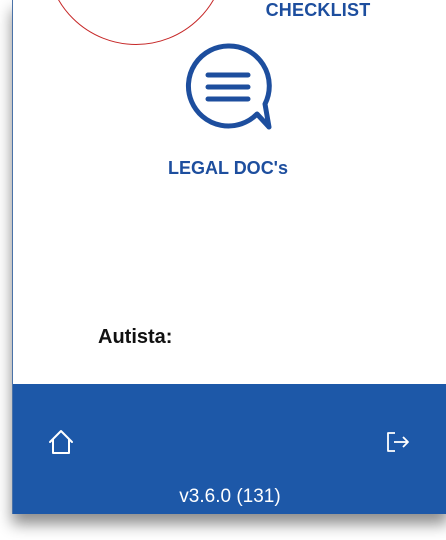 The width and height of the screenshot is (446, 540). Describe the element at coordinates (318, 10) in the screenshot. I see `checklist-label: CHECKLIST` at that location.